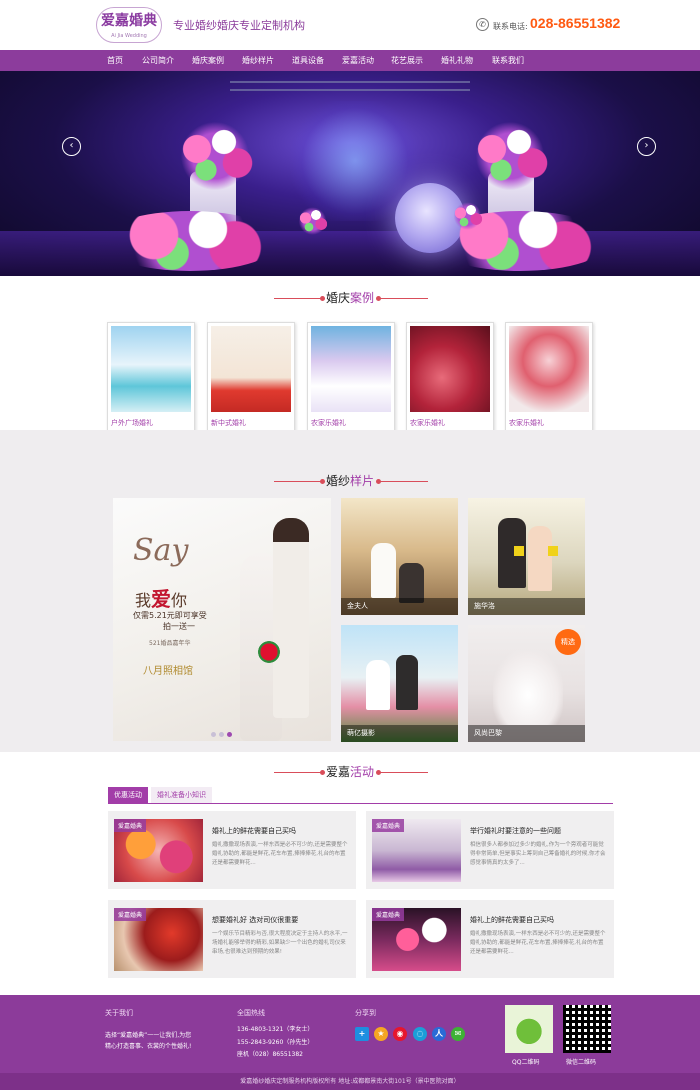 The image size is (700, 1090). I want to click on activity-title: 想要婚礼好 选对司仪很重要, so click(255, 920).